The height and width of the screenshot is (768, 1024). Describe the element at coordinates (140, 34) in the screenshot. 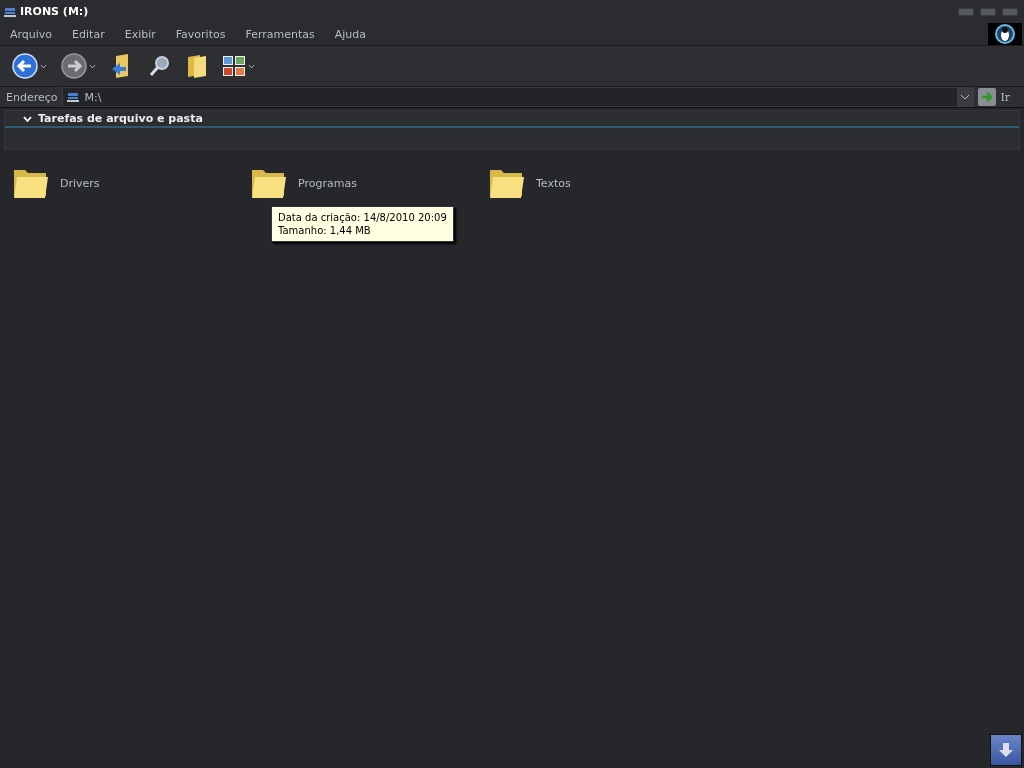

I see `menu-item: Exibir` at that location.